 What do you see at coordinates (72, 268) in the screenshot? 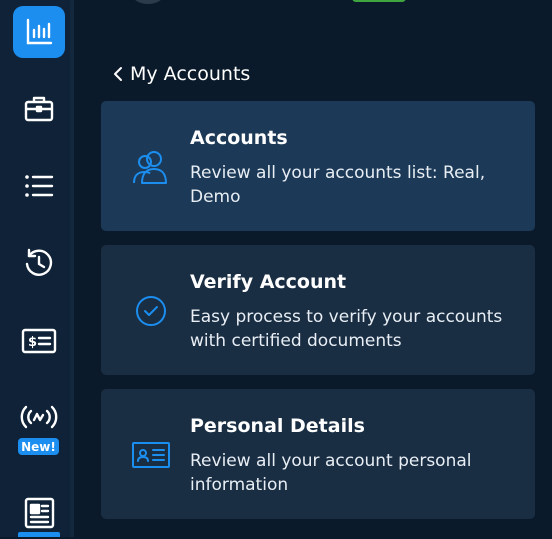
I see `sidebar-divider` at bounding box center [72, 268].